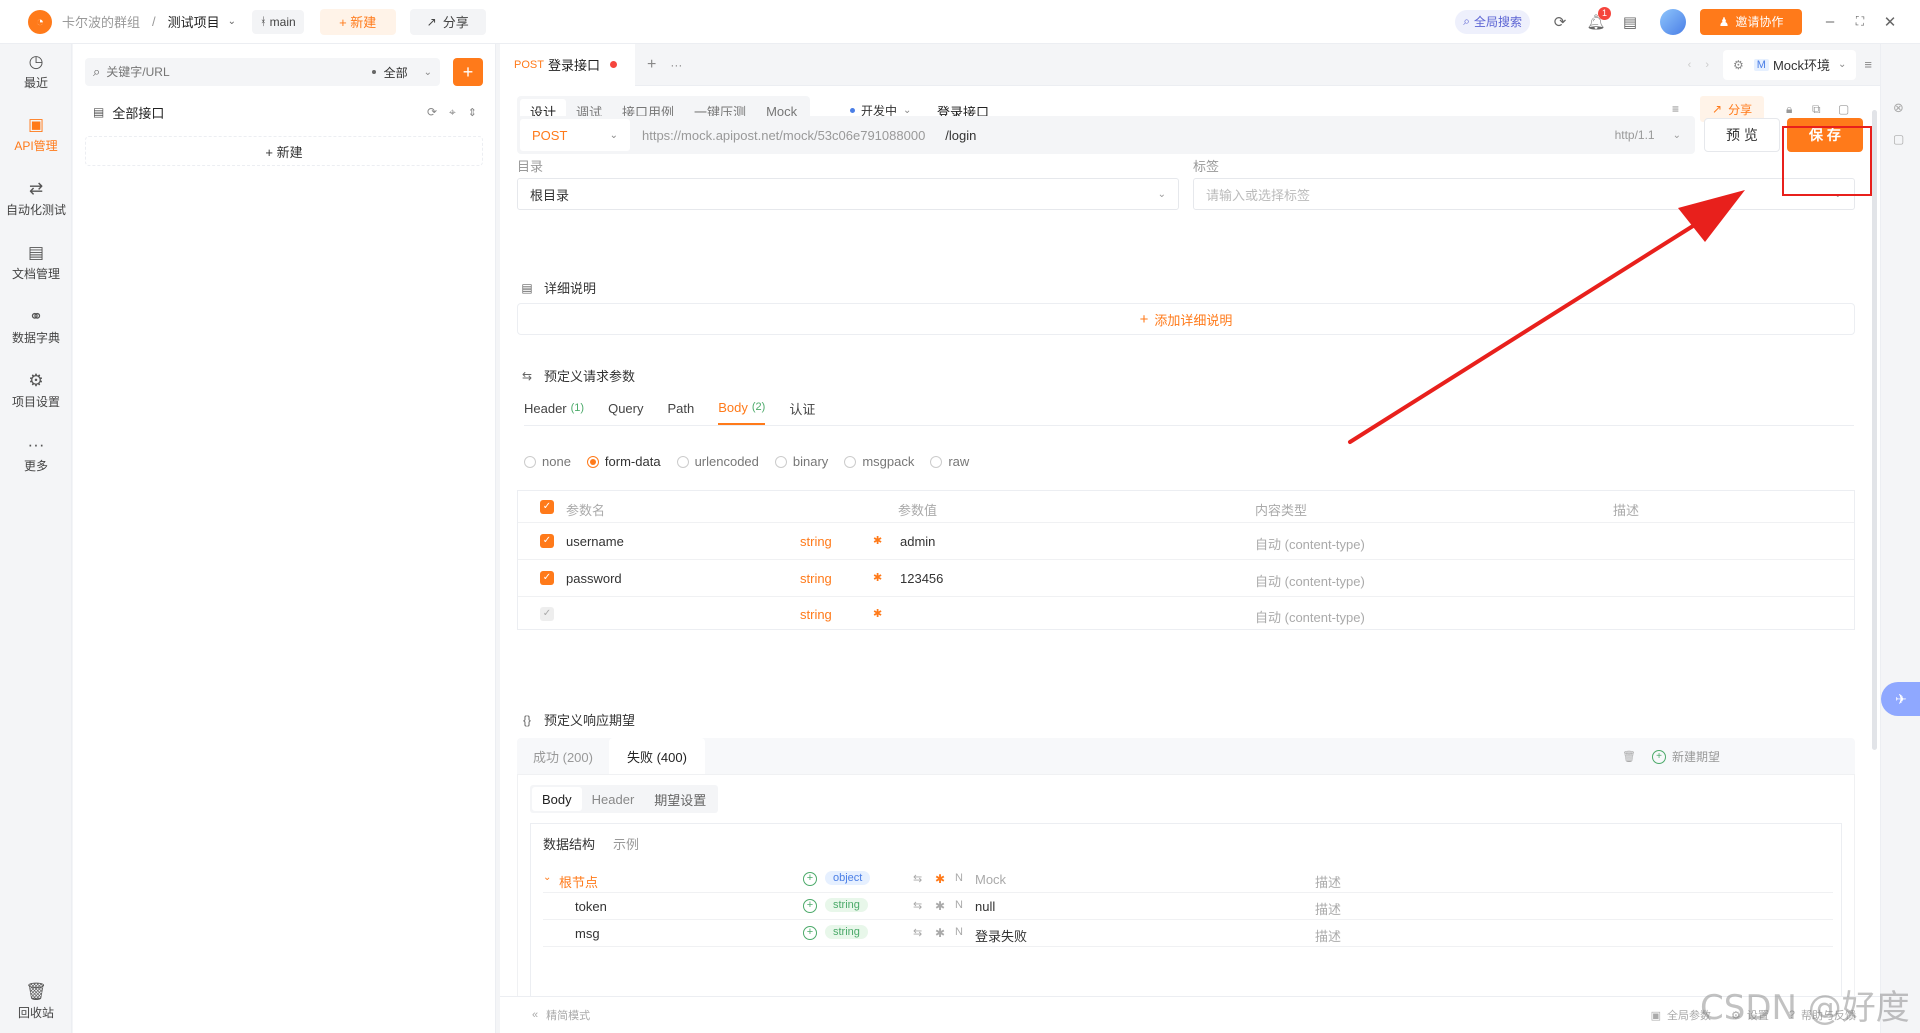  Describe the element at coordinates (101, 21) in the screenshot. I see `team-name: 卡尔波的群组` at that location.